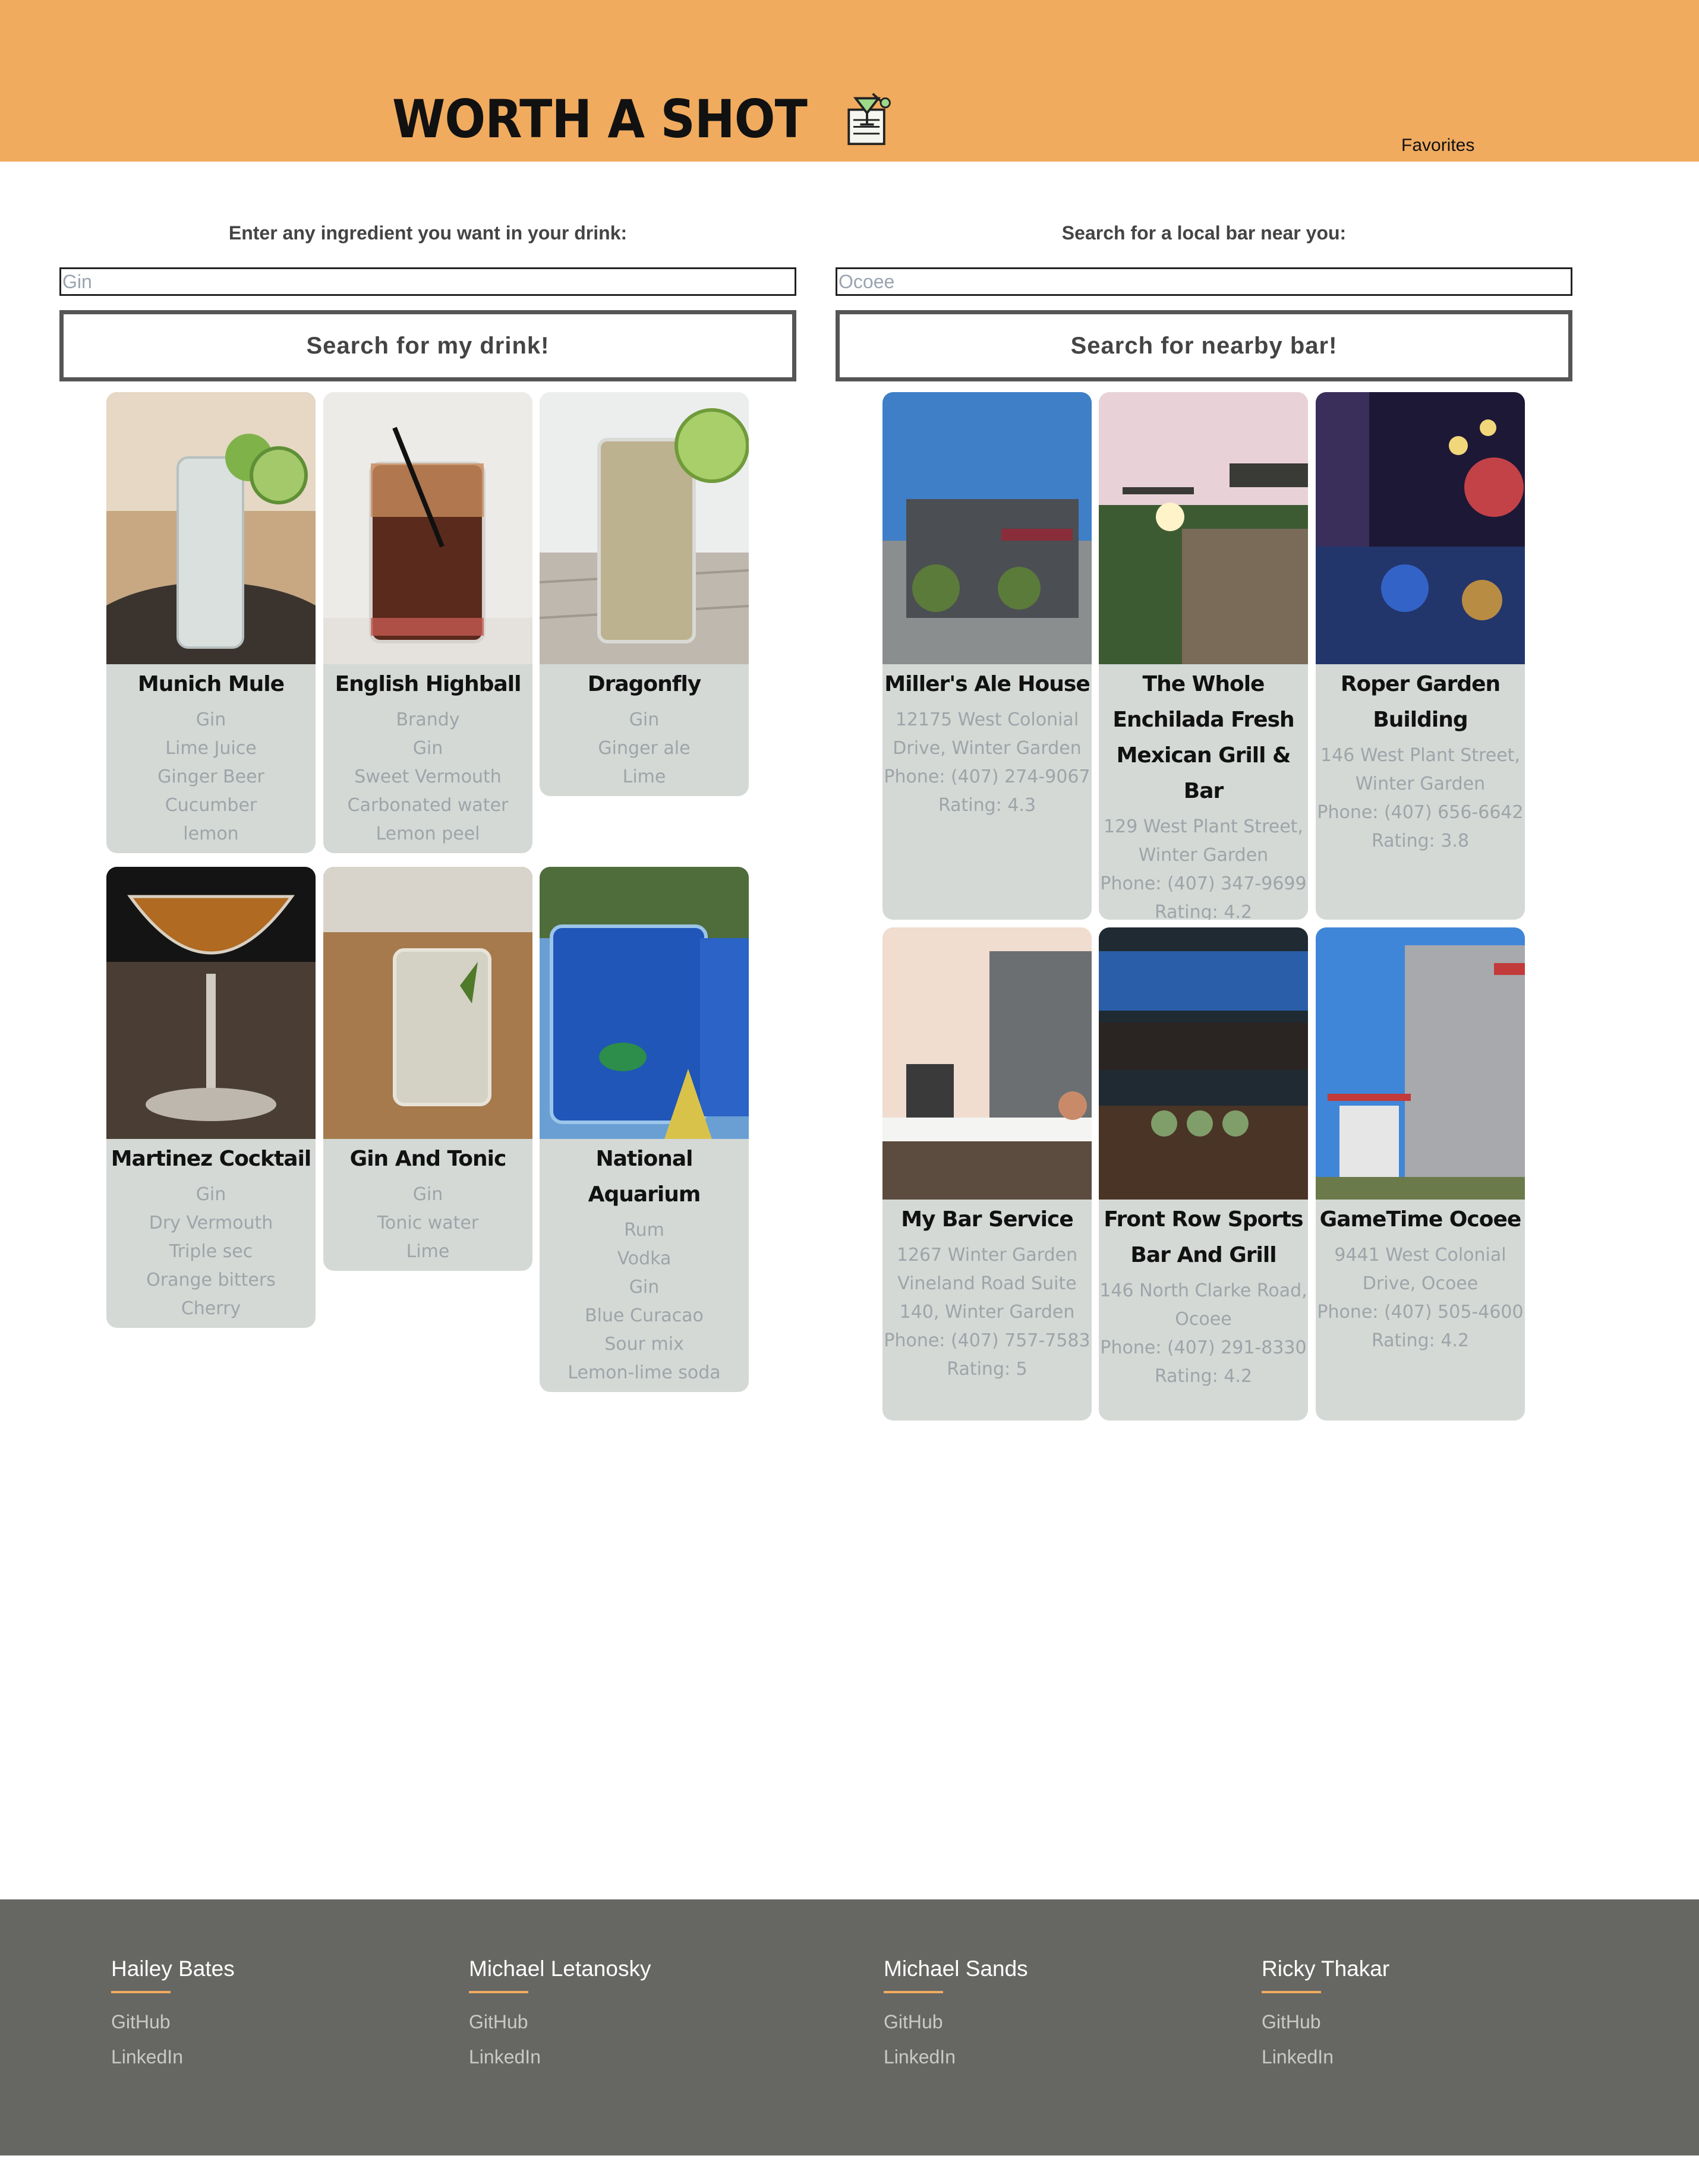 The image size is (1699, 2184). Describe the element at coordinates (644, 1177) in the screenshot. I see `drink-name: National Aquarium` at that location.